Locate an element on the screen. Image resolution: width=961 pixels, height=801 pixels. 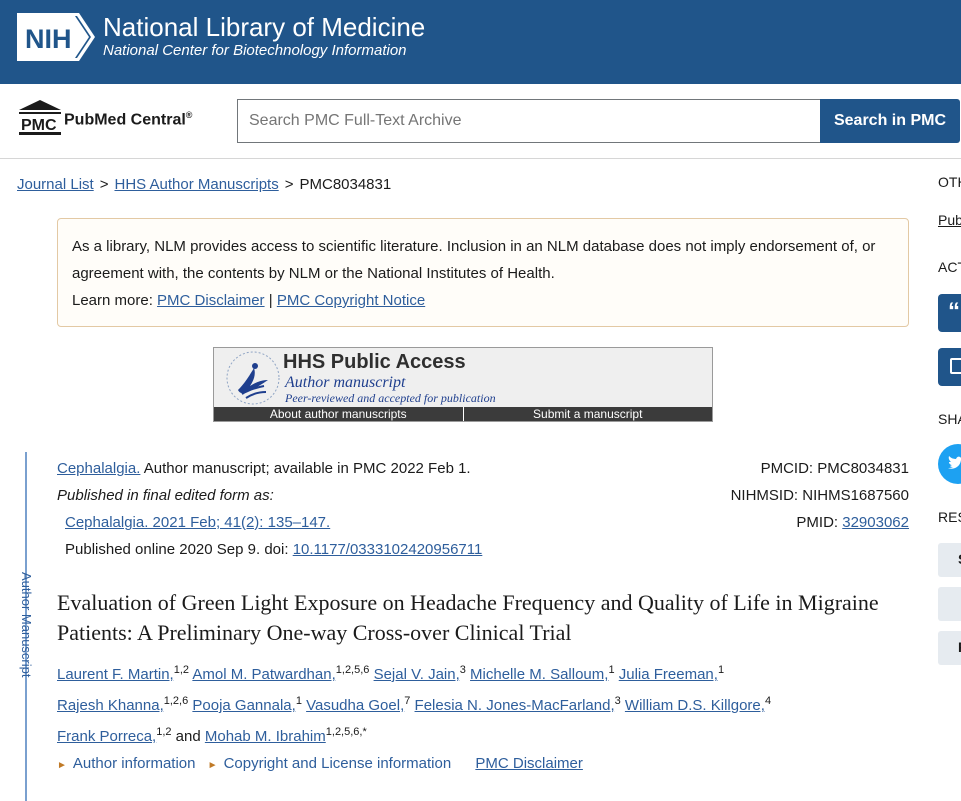
resource-item-3: F is located at coordinates (949, 648).